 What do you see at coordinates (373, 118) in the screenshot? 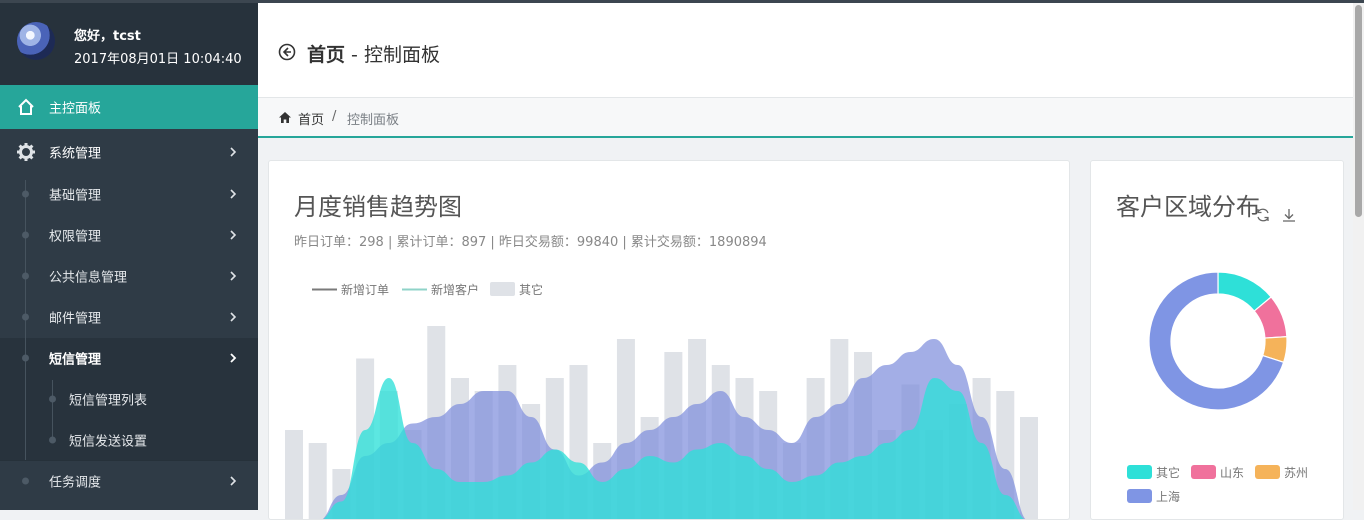
I see `breadcrumb-current: 控制面板` at bounding box center [373, 118].